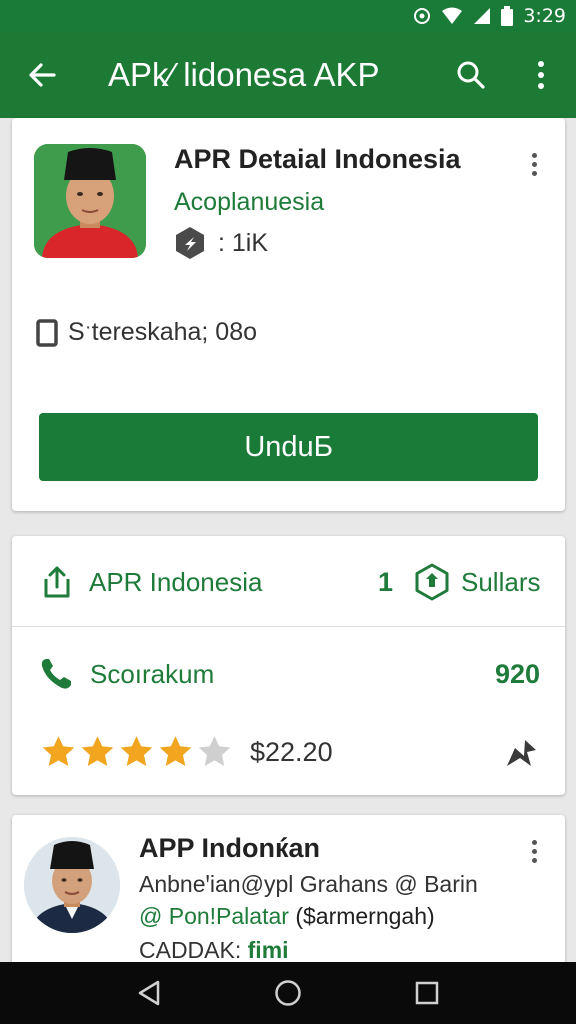  I want to click on arrow-back-icon, so click(42, 75).